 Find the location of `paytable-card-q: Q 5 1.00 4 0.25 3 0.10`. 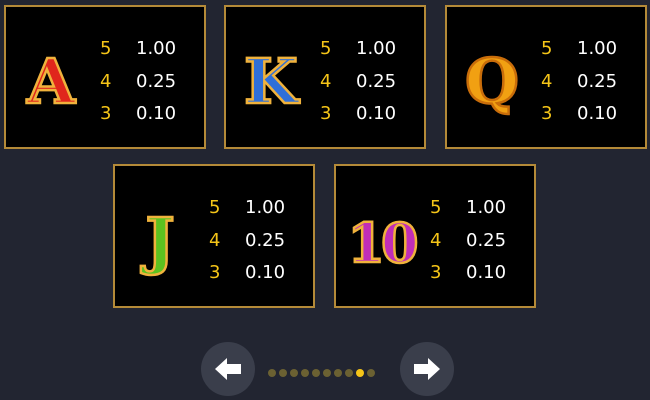

paytable-card-q: Q 5 1.00 4 0.25 3 0.10 is located at coordinates (546, 77).